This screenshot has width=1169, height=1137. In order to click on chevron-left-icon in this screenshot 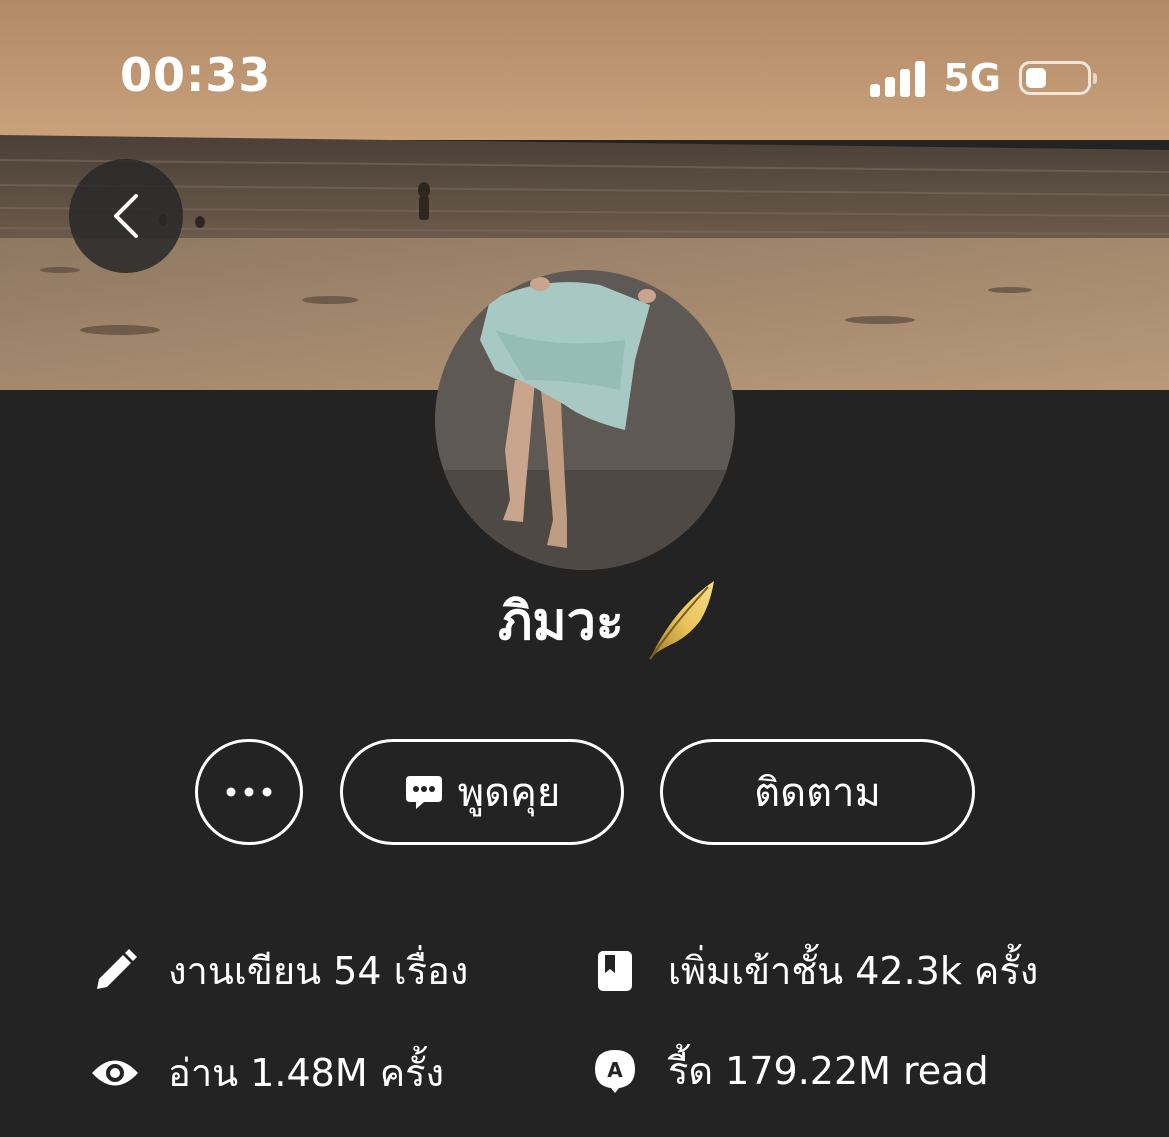, I will do `click(126, 216)`.